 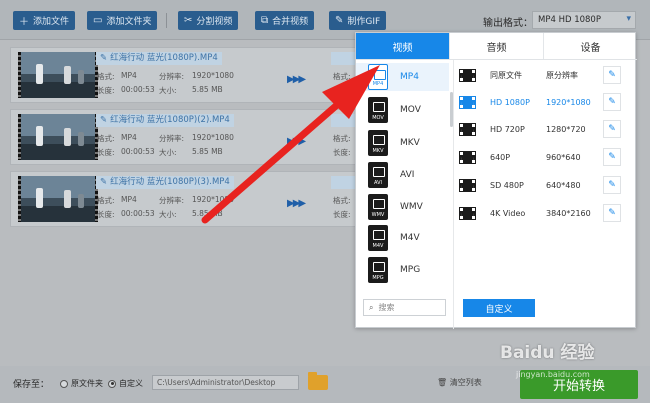 What do you see at coordinates (547, 353) in the screenshot?
I see `baidu-watermark-logo: Baidu 经验` at bounding box center [547, 353].